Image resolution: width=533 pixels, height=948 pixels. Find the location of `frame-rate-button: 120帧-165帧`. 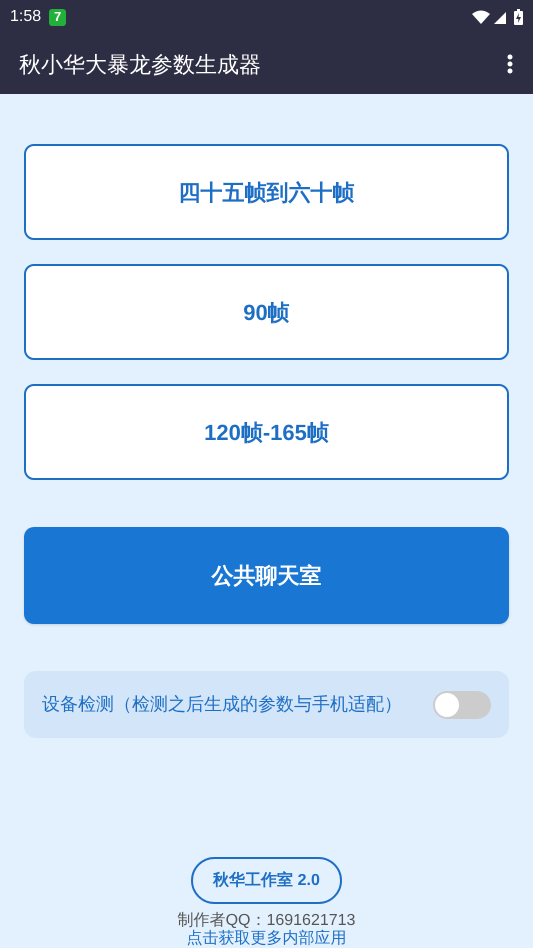

frame-rate-button: 120帧-165帧 is located at coordinates (266, 432).